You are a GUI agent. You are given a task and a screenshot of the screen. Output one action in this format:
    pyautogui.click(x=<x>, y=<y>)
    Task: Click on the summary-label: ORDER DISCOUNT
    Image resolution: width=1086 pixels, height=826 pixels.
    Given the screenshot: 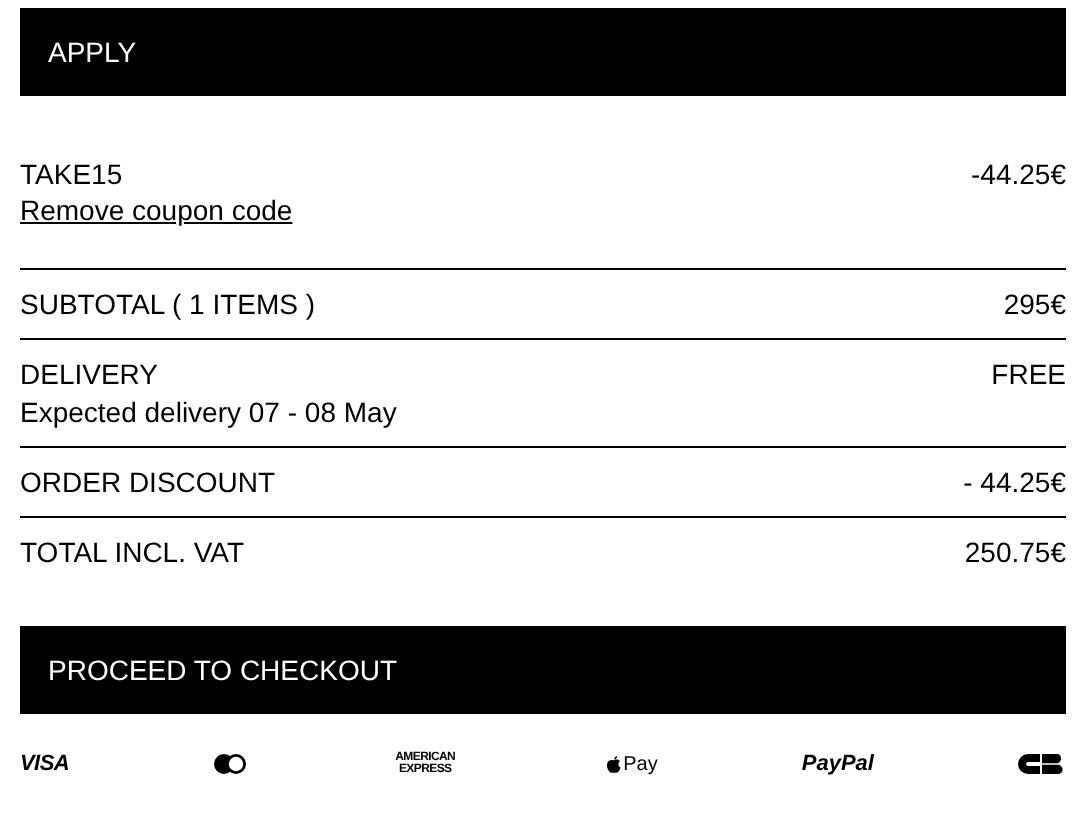 What is the action you would take?
    pyautogui.click(x=148, y=482)
    